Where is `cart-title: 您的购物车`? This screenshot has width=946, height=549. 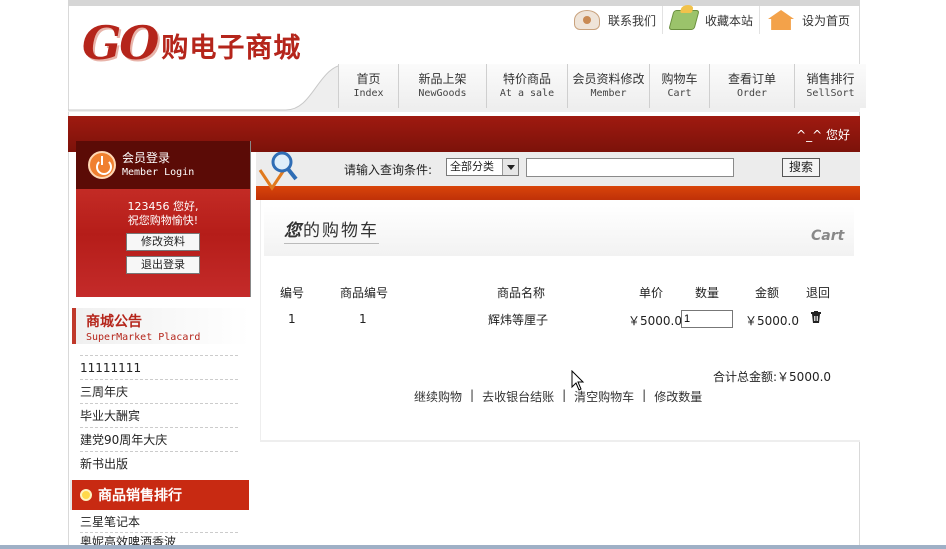
cart-title: 您的购物车 is located at coordinates (331, 230).